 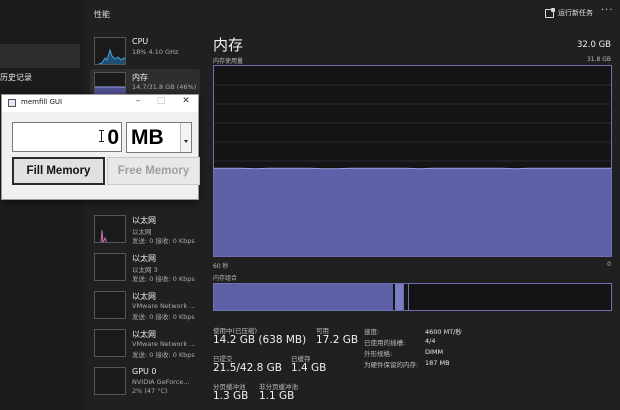 I want to click on perf-item-temperature: 2% (47 °C), so click(x=150, y=391).